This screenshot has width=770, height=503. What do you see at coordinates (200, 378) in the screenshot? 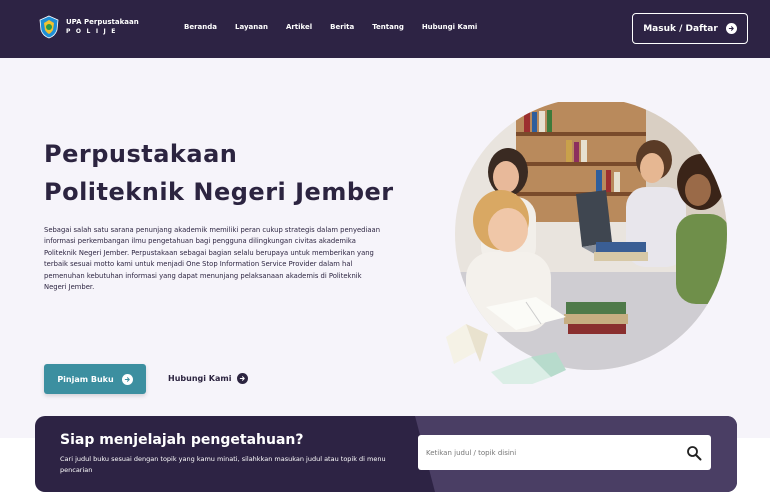
I see `contact-us-label: Hubungi Kami` at bounding box center [200, 378].